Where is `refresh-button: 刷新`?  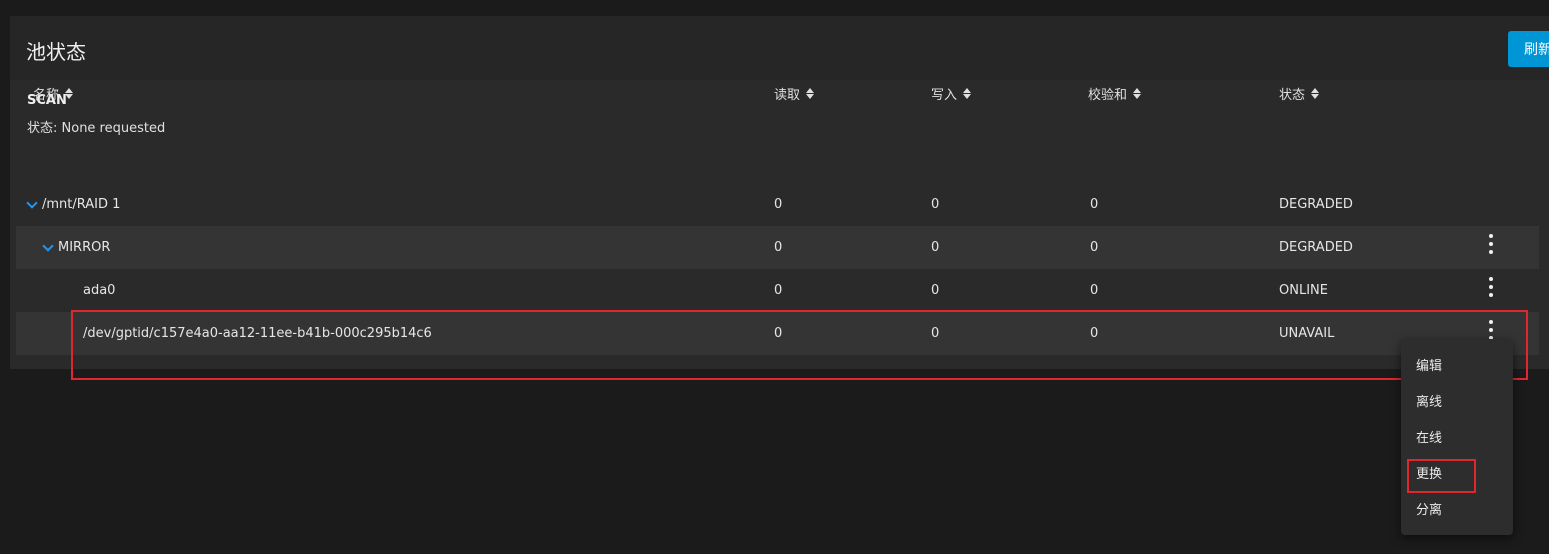 refresh-button: 刷新 is located at coordinates (1528, 49).